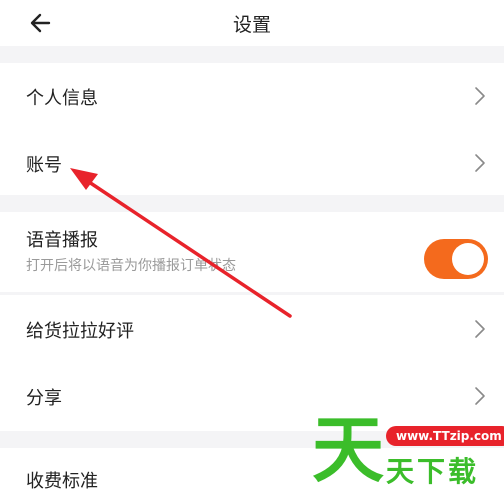 This screenshot has height=504, width=504. What do you see at coordinates (44, 398) in the screenshot?
I see `share-label: 分享` at bounding box center [44, 398].